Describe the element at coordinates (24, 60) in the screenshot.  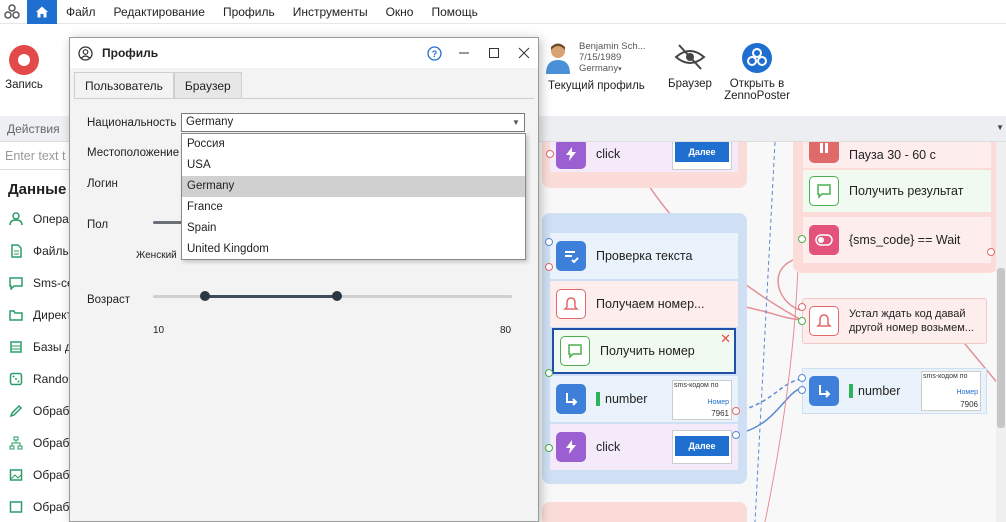
I see `record-icon` at that location.